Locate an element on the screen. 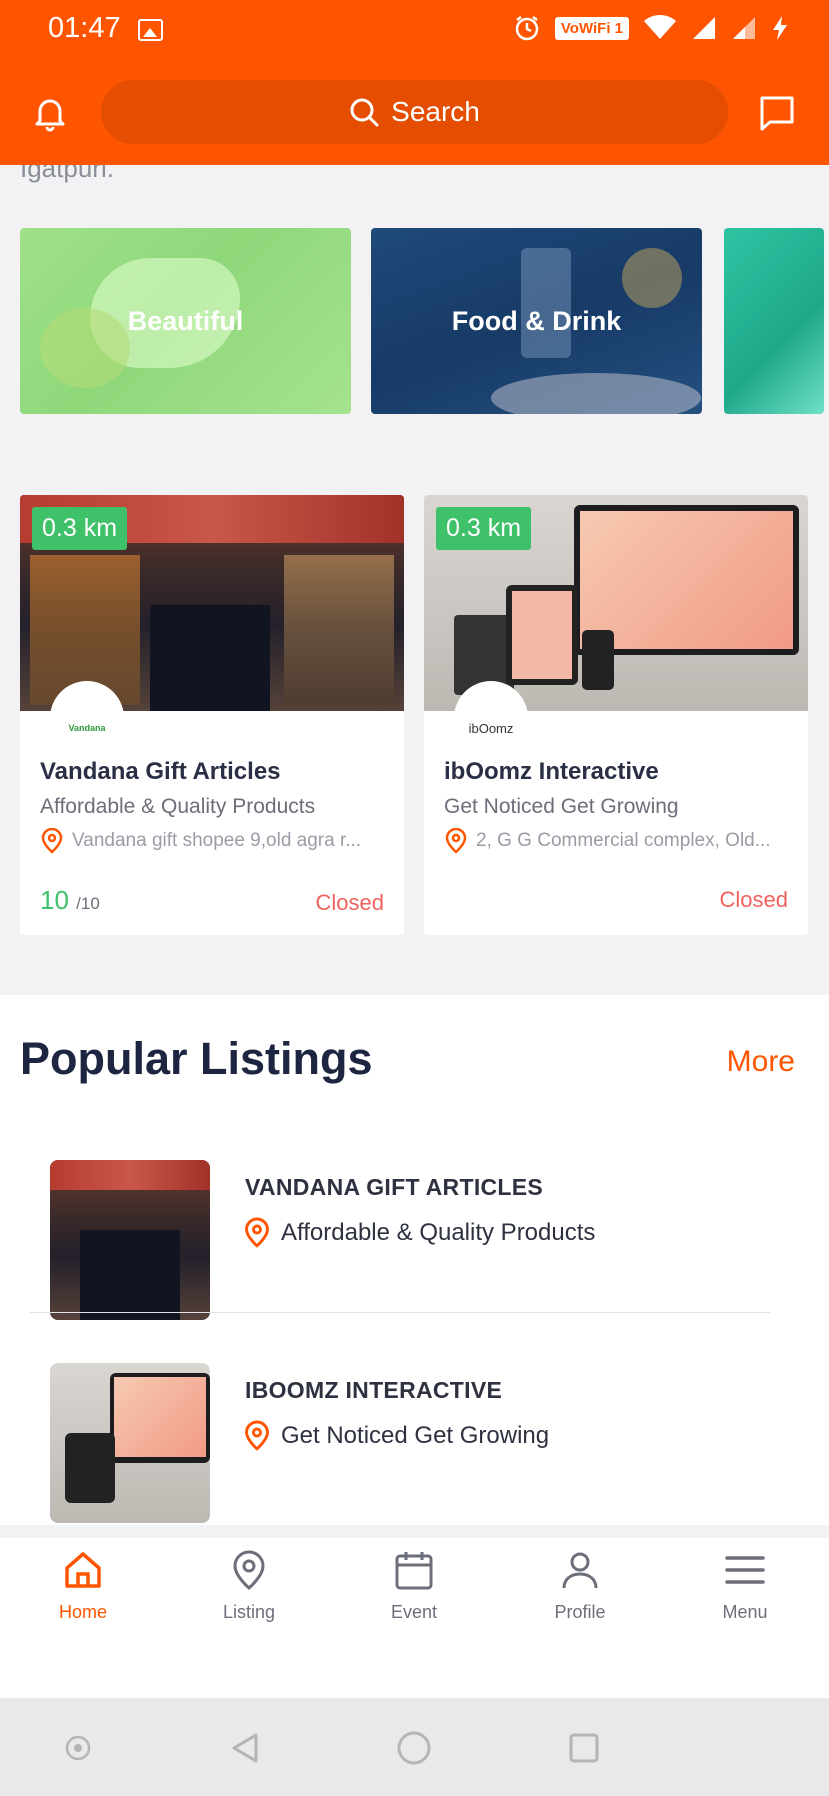 Image resolution: width=829 pixels, height=1796 pixels. rating: 10 /10 is located at coordinates (70, 900).